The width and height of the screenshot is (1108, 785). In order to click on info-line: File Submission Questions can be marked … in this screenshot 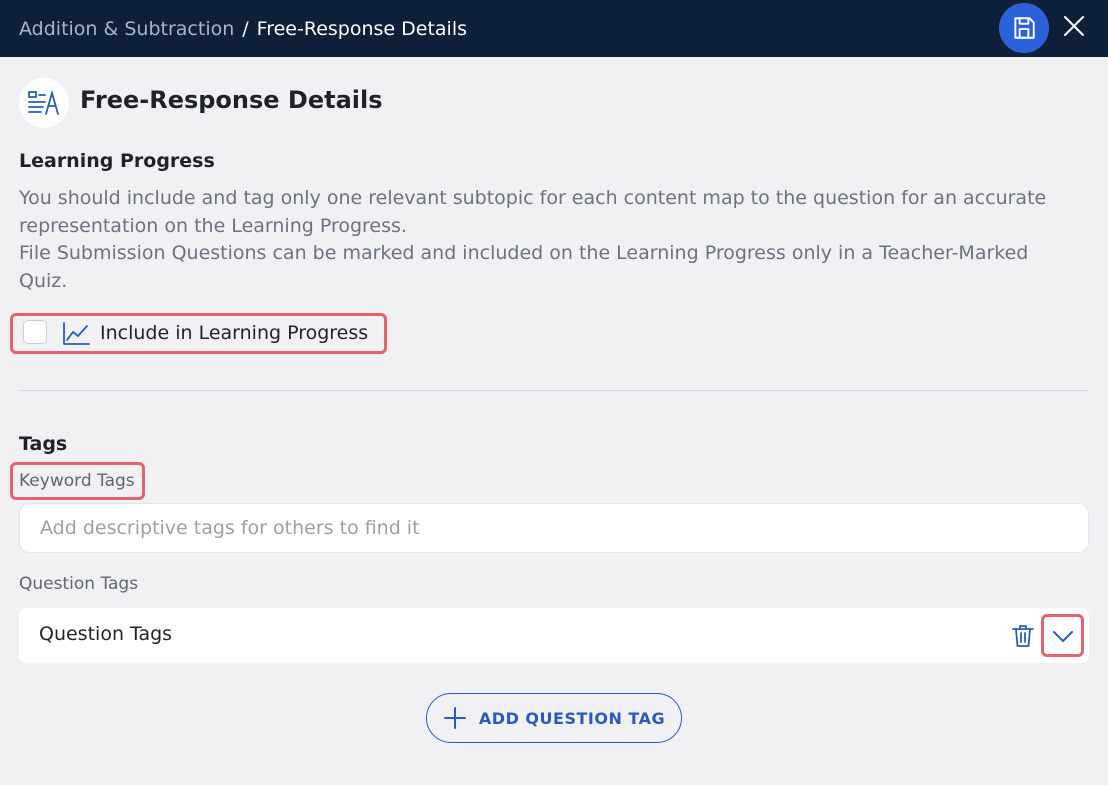, I will do `click(524, 267)`.